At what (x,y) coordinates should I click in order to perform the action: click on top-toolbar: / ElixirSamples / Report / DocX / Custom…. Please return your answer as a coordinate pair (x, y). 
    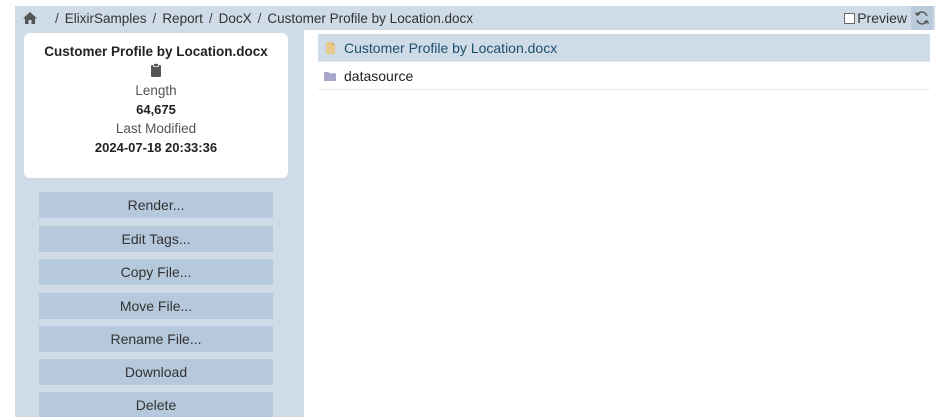
    Looking at the image, I should click on (475, 18).